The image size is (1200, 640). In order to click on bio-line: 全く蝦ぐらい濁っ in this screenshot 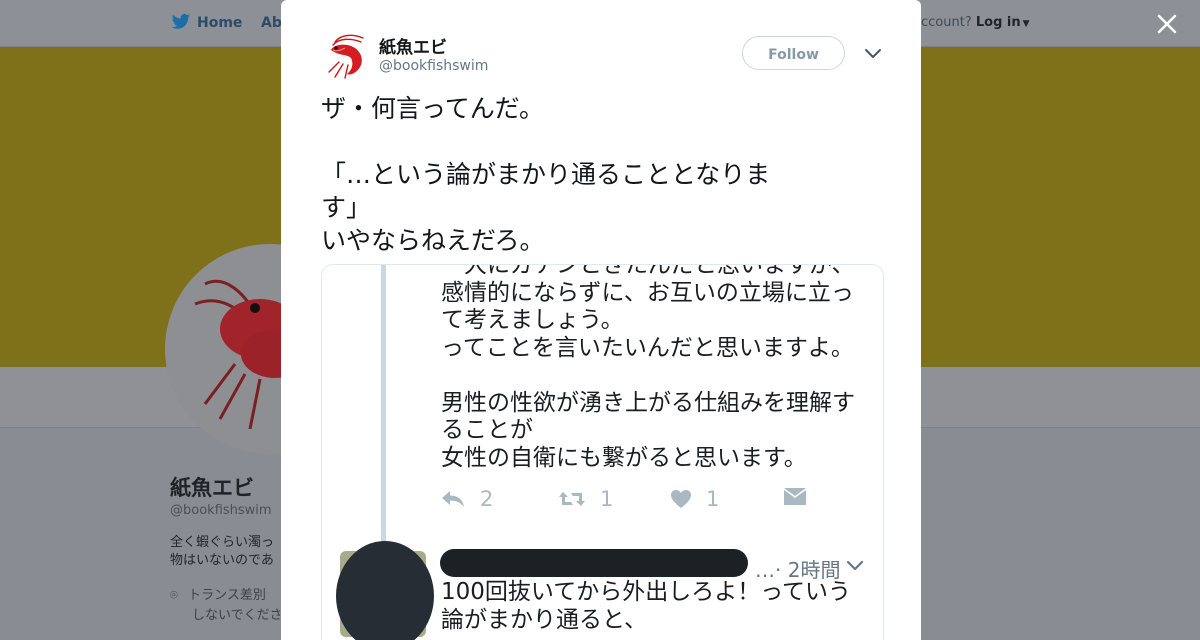, I will do `click(222, 542)`.